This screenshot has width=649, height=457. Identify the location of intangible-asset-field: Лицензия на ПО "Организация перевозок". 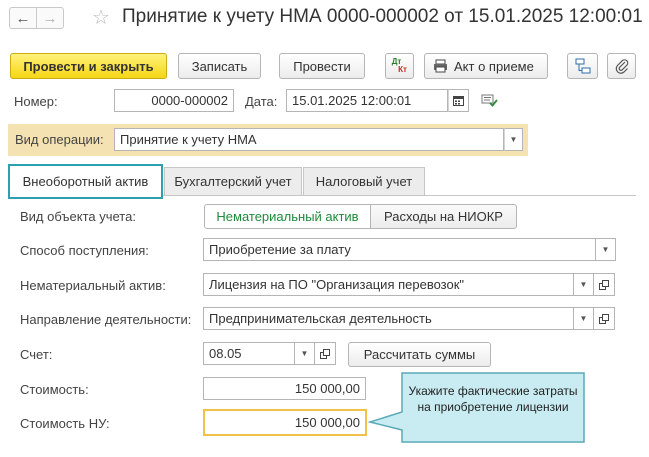
(388, 284).